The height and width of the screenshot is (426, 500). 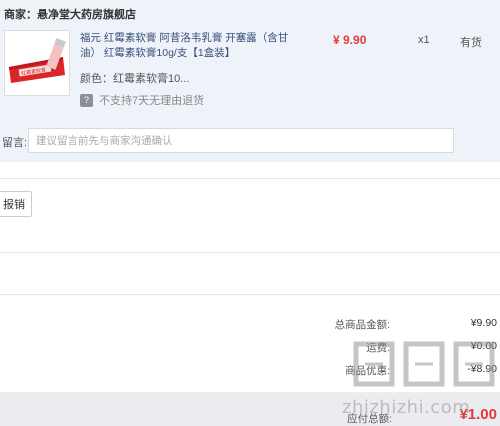 I want to click on return-policy-row: ? 不支持7天无理由退货, so click(x=142, y=100).